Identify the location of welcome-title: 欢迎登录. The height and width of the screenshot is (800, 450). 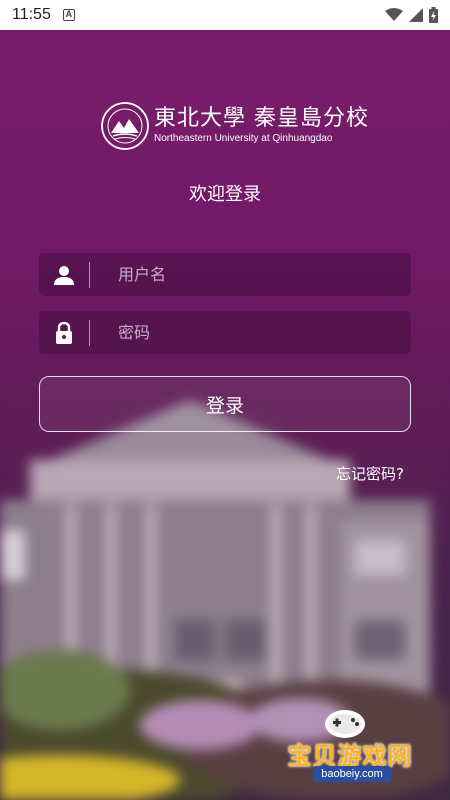
(225, 194).